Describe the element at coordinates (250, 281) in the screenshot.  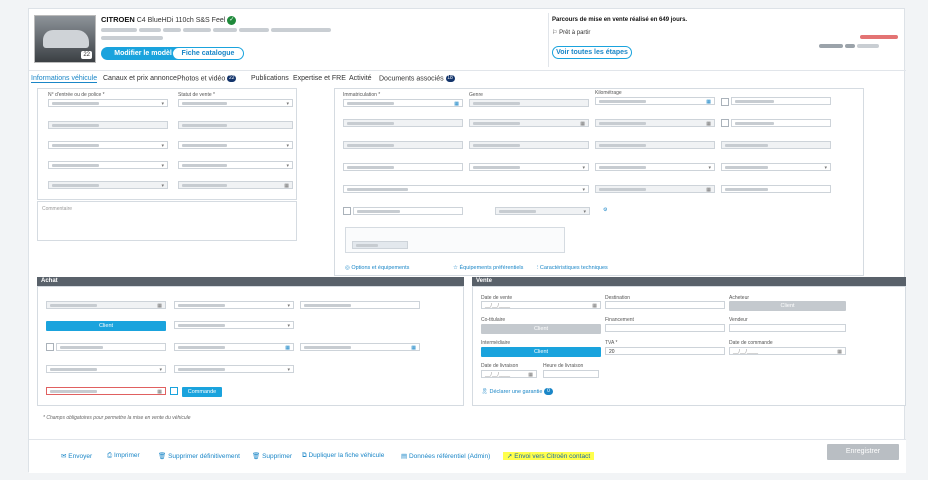
I see `achat-header: Achat` at that location.